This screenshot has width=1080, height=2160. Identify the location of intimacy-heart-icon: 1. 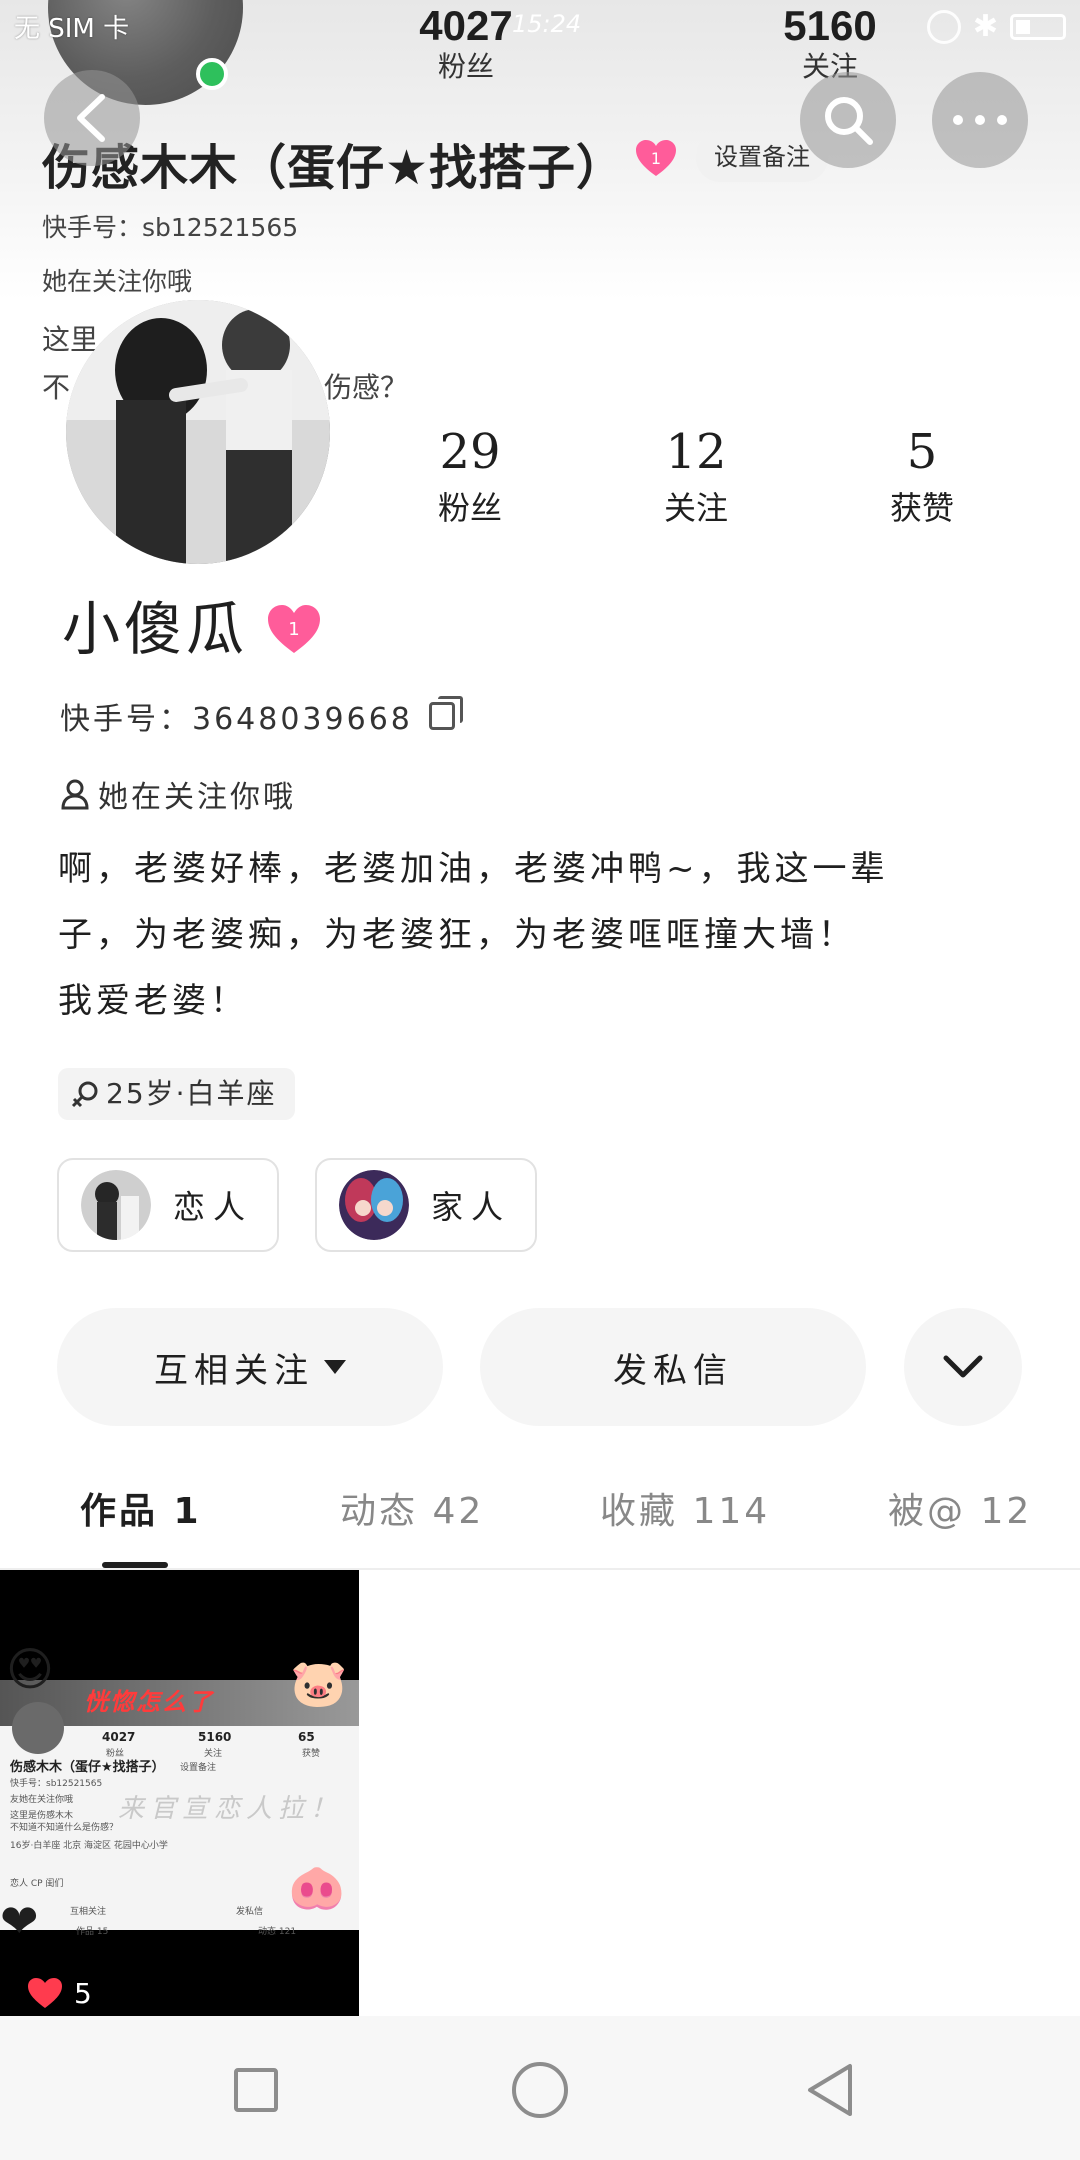
(294, 629).